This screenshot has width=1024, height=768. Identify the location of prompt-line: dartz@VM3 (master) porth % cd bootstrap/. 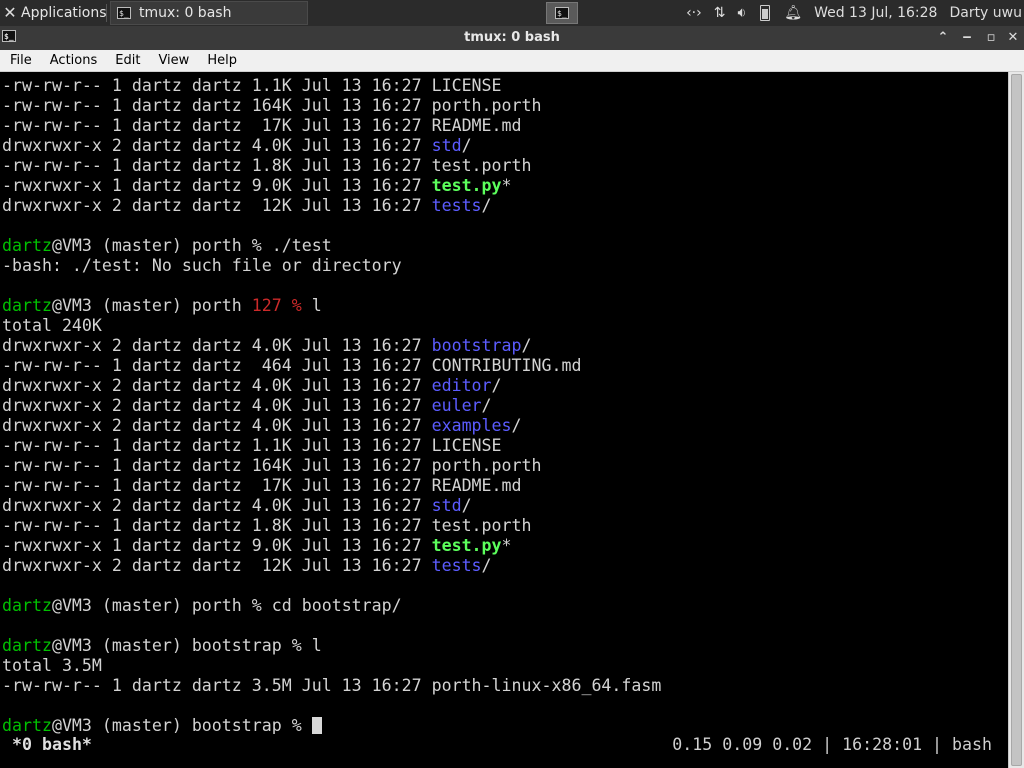
(202, 606).